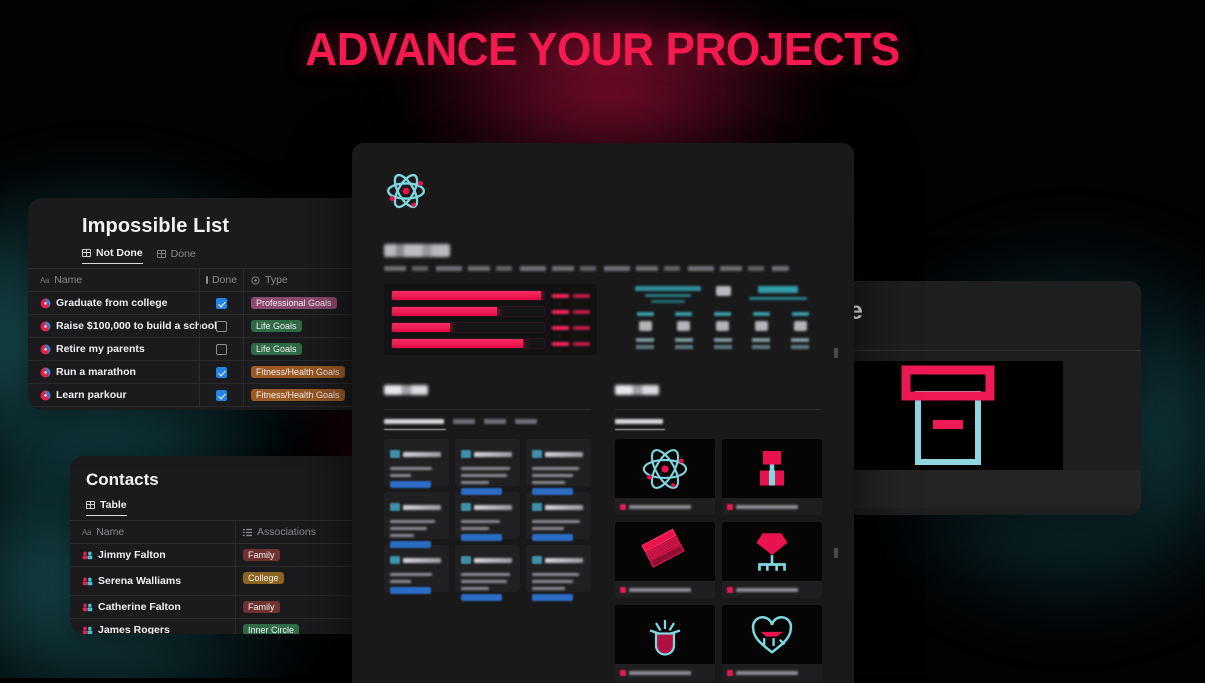  I want to click on cell-name: Graduate from college, so click(113, 303).